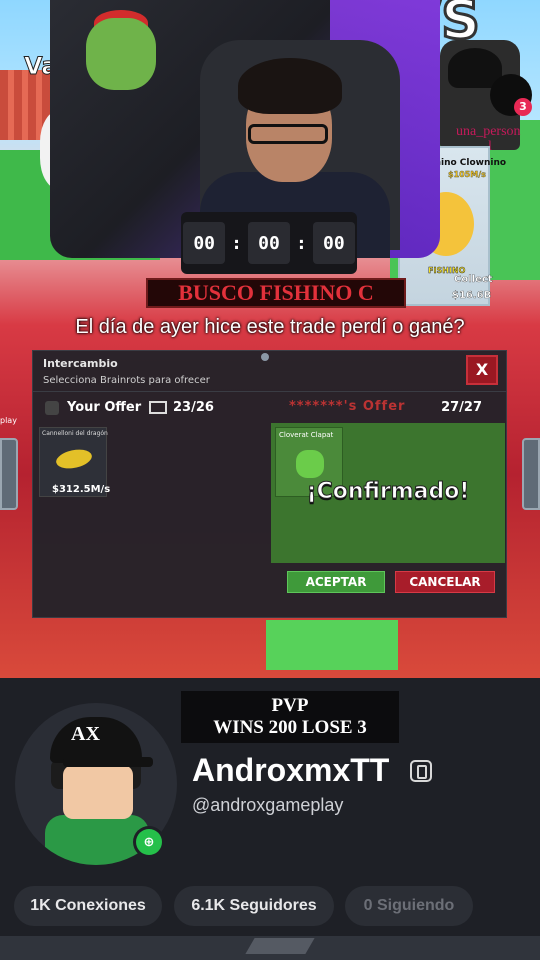  I want to click on verified-icon, so click(421, 771).